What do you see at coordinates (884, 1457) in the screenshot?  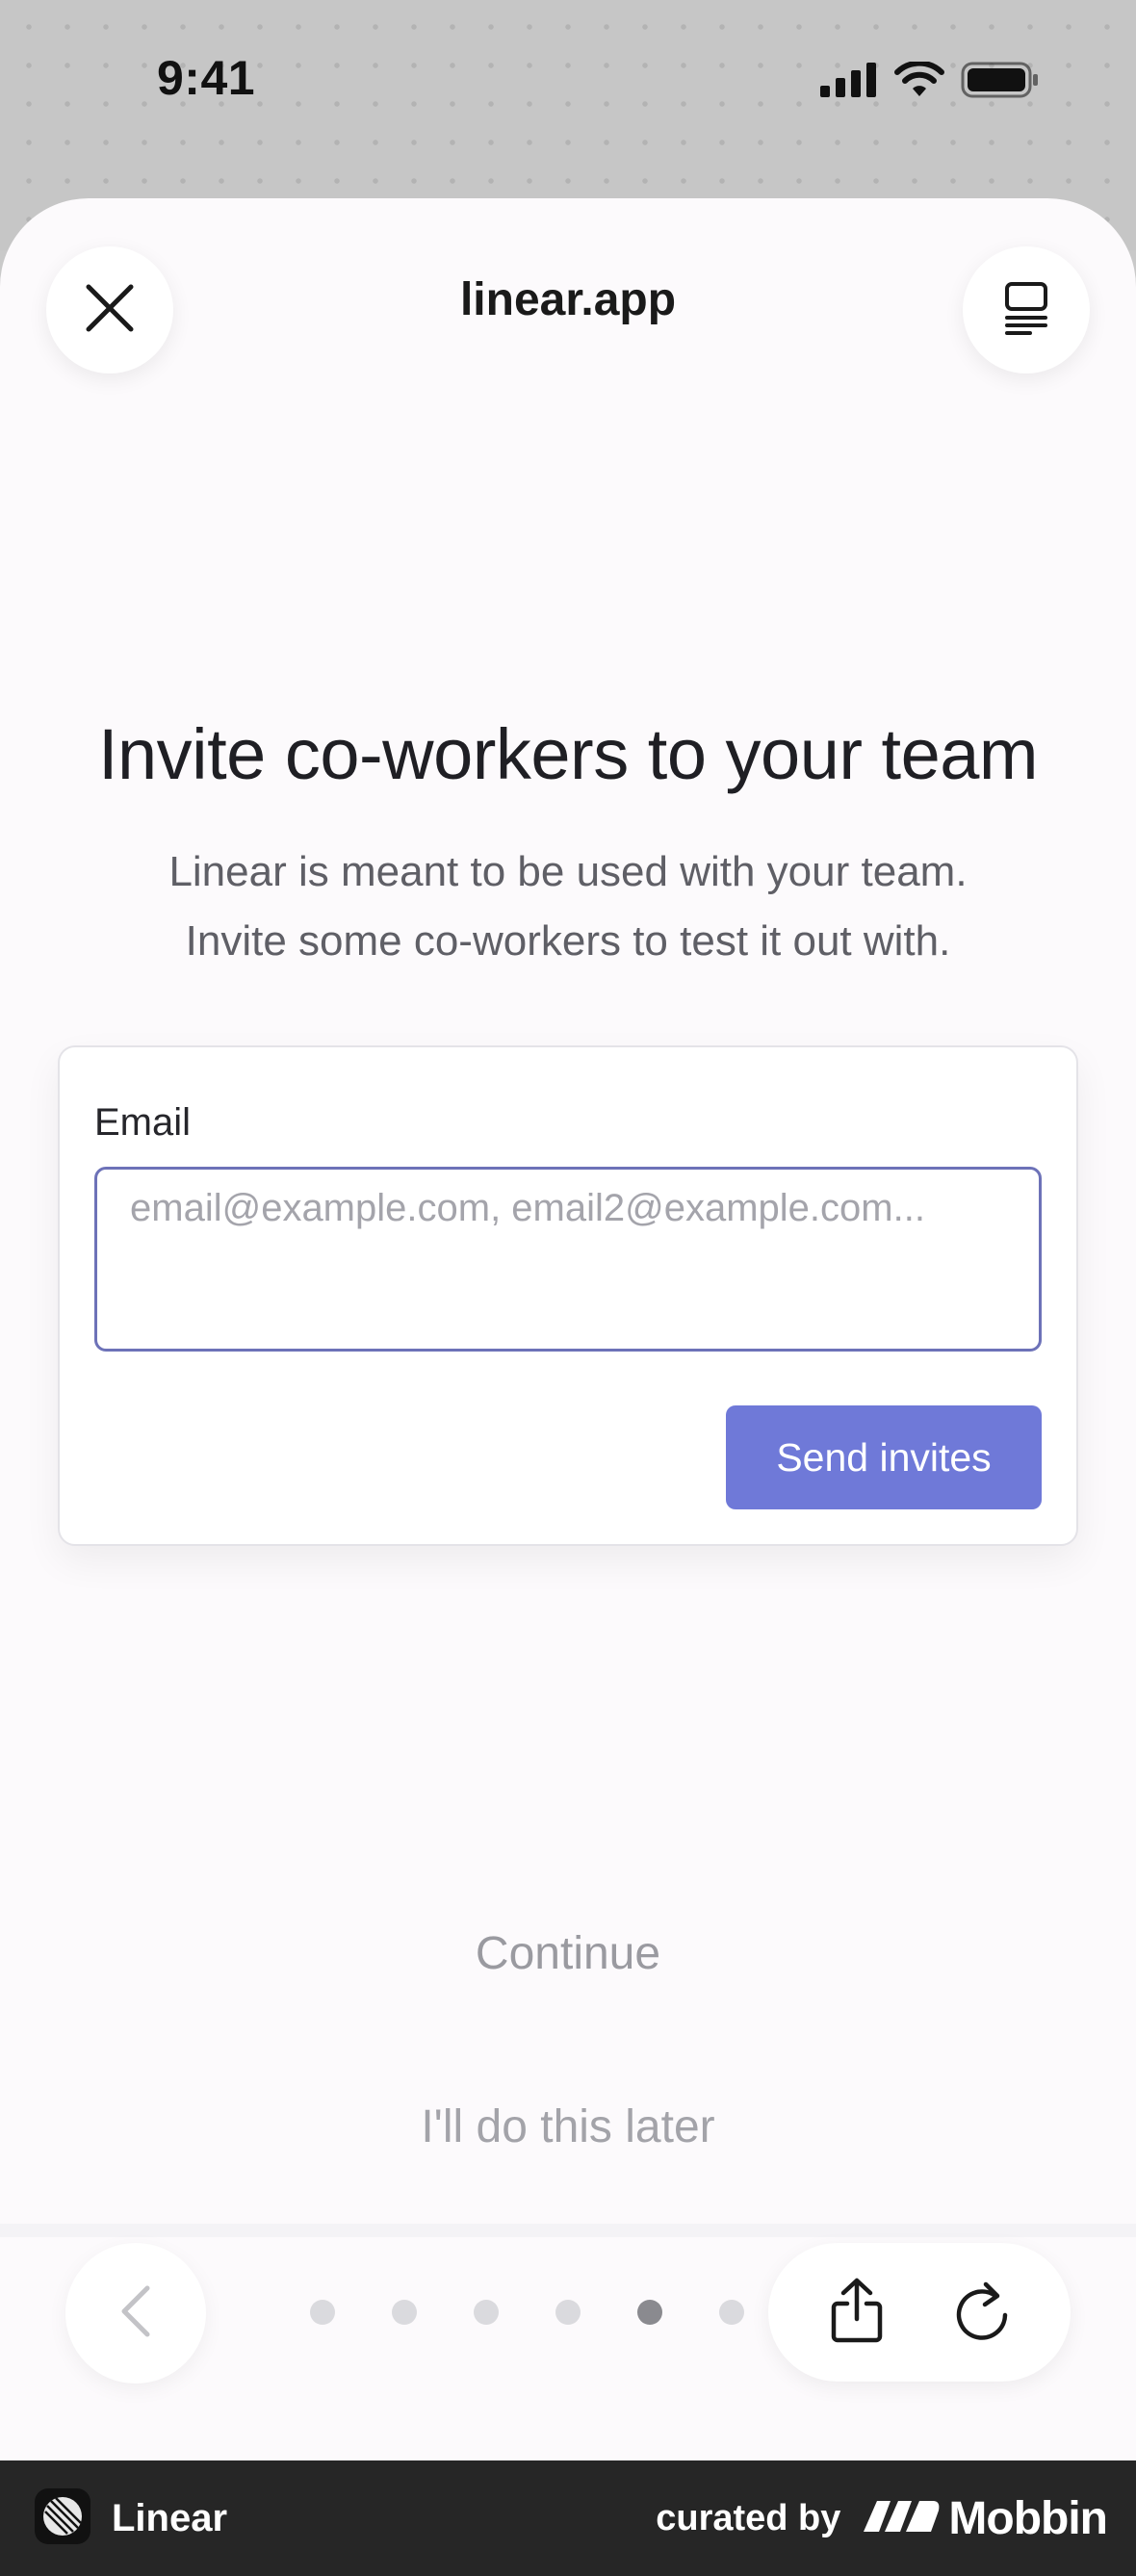 I see `send-invites-button: Send invites` at bounding box center [884, 1457].